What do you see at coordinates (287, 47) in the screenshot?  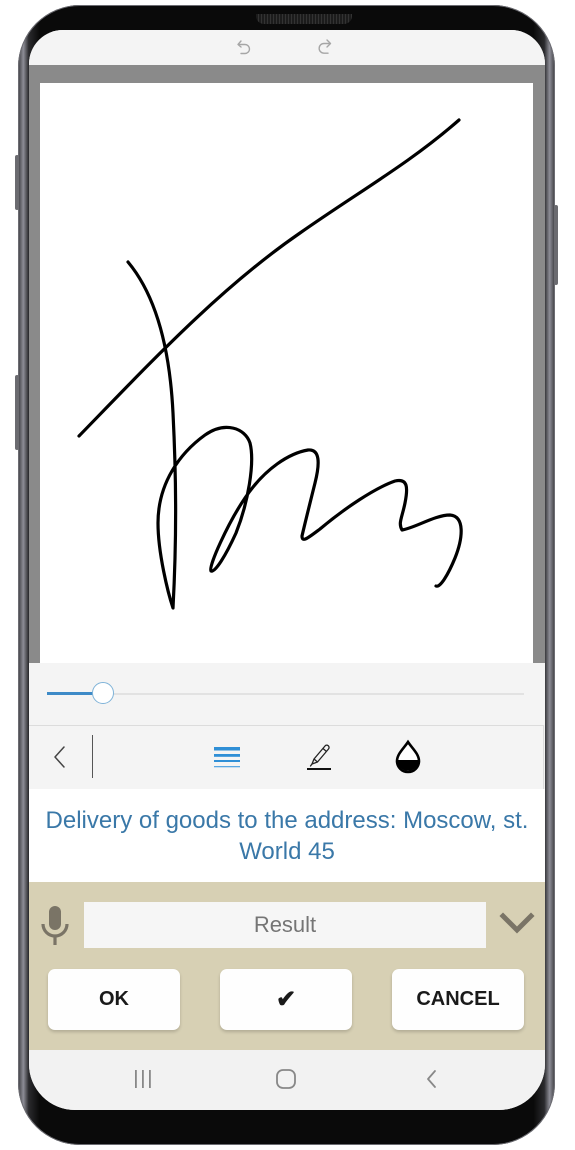 I see `top-bar` at bounding box center [287, 47].